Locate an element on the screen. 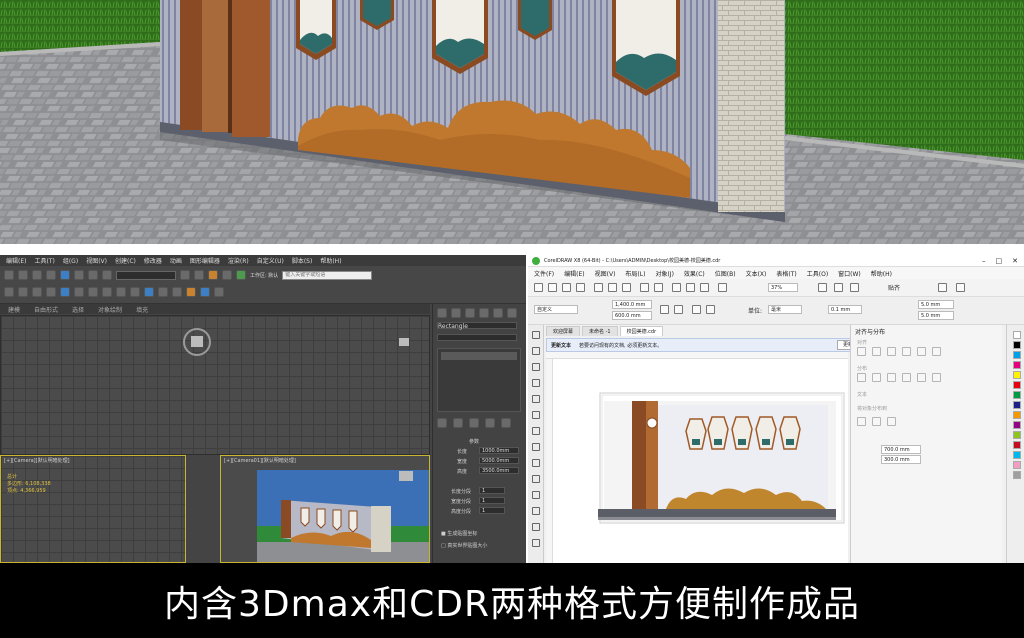  quick-render-icon is located at coordinates (219, 292).